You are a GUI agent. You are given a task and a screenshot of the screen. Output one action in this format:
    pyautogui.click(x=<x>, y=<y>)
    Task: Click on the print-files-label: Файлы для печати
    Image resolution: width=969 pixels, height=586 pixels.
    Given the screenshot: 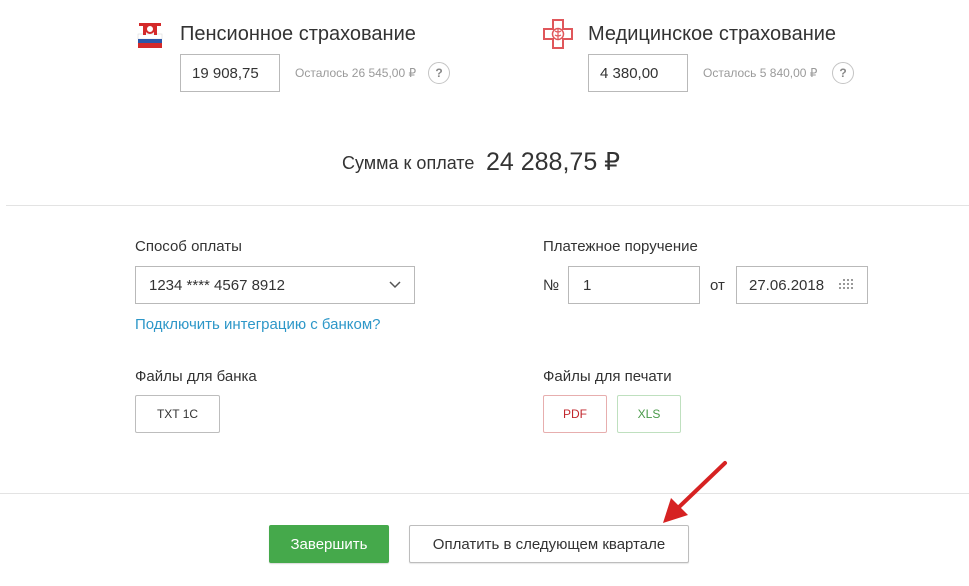 What is the action you would take?
    pyautogui.click(x=607, y=376)
    